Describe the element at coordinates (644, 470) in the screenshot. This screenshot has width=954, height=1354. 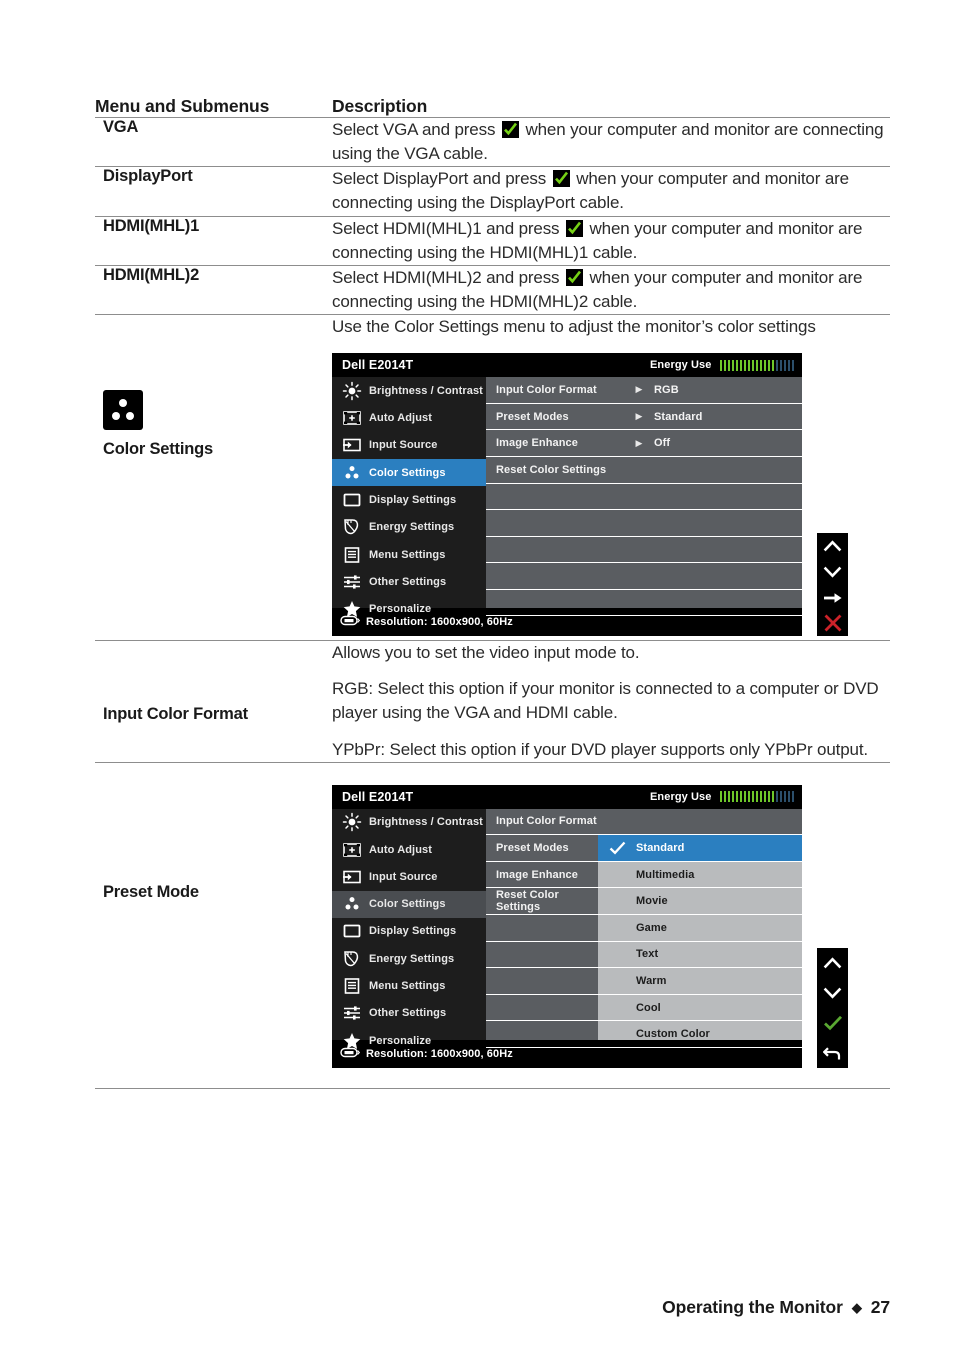
I see `osd-menu-row: Reset Color Settings` at that location.